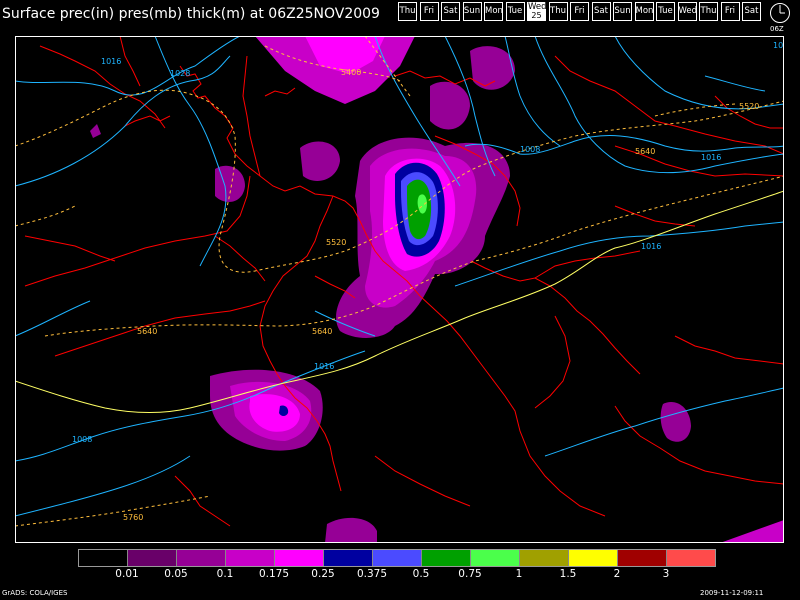  What do you see at coordinates (780, 13) in the screenshot?
I see `clock-icon` at bounding box center [780, 13].